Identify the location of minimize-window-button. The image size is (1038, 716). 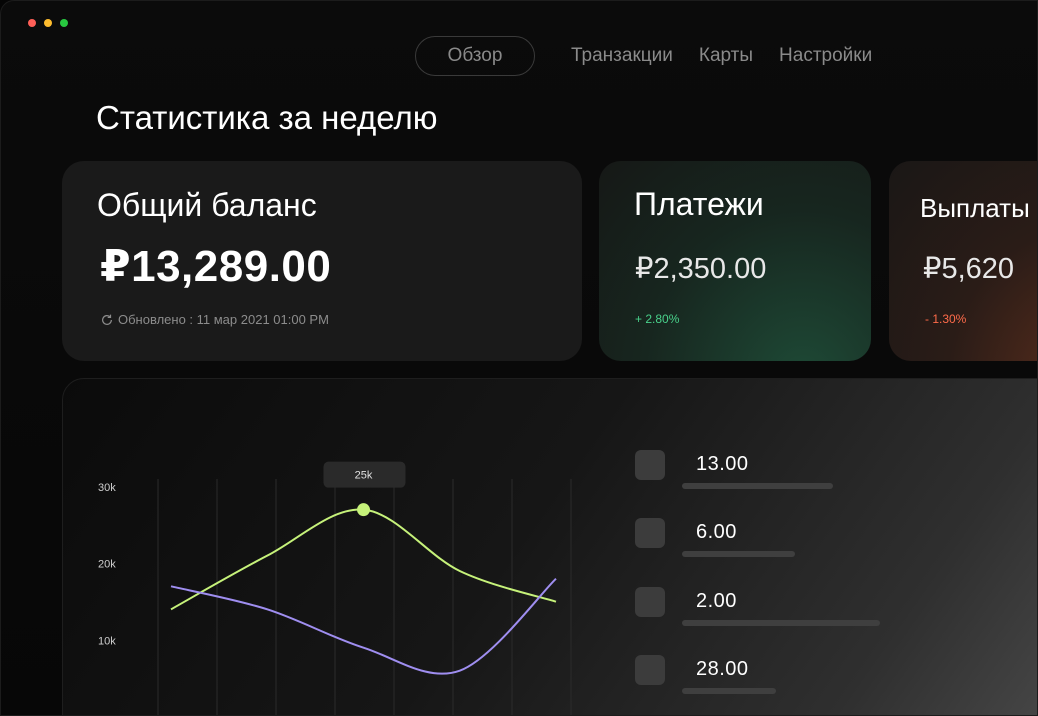
(48, 23).